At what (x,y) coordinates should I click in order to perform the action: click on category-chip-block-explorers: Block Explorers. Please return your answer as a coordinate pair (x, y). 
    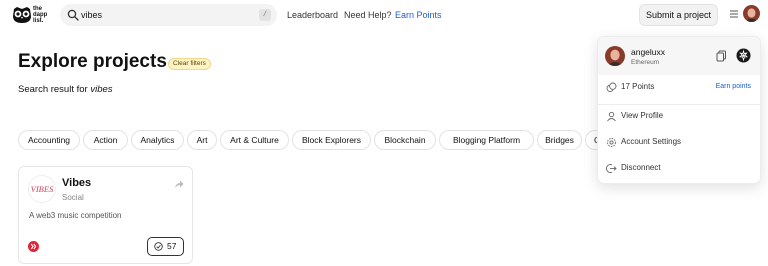
    Looking at the image, I should click on (331, 140).